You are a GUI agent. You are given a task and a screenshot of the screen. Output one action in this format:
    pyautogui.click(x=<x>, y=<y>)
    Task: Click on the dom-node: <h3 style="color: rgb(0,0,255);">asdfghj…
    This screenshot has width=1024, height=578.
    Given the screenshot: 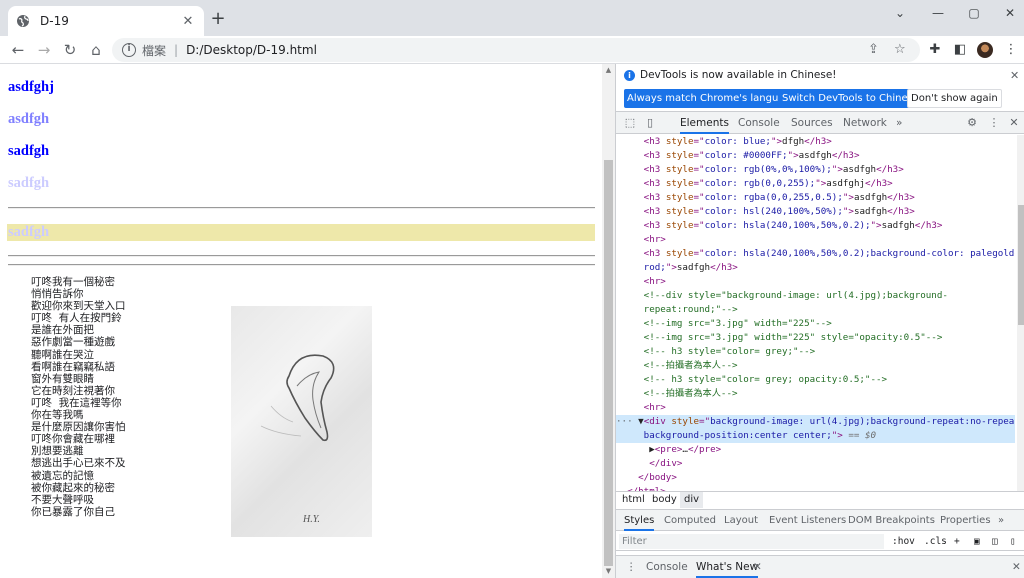 What is the action you would take?
    pyautogui.click(x=815, y=184)
    